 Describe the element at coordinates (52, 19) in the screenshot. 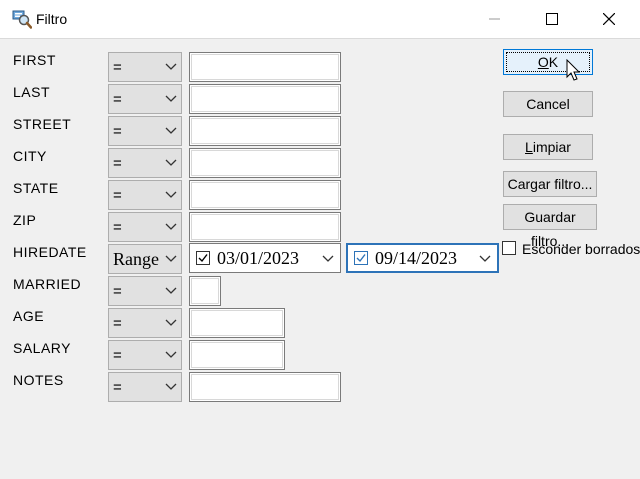

I see `window-title: Filtro` at that location.